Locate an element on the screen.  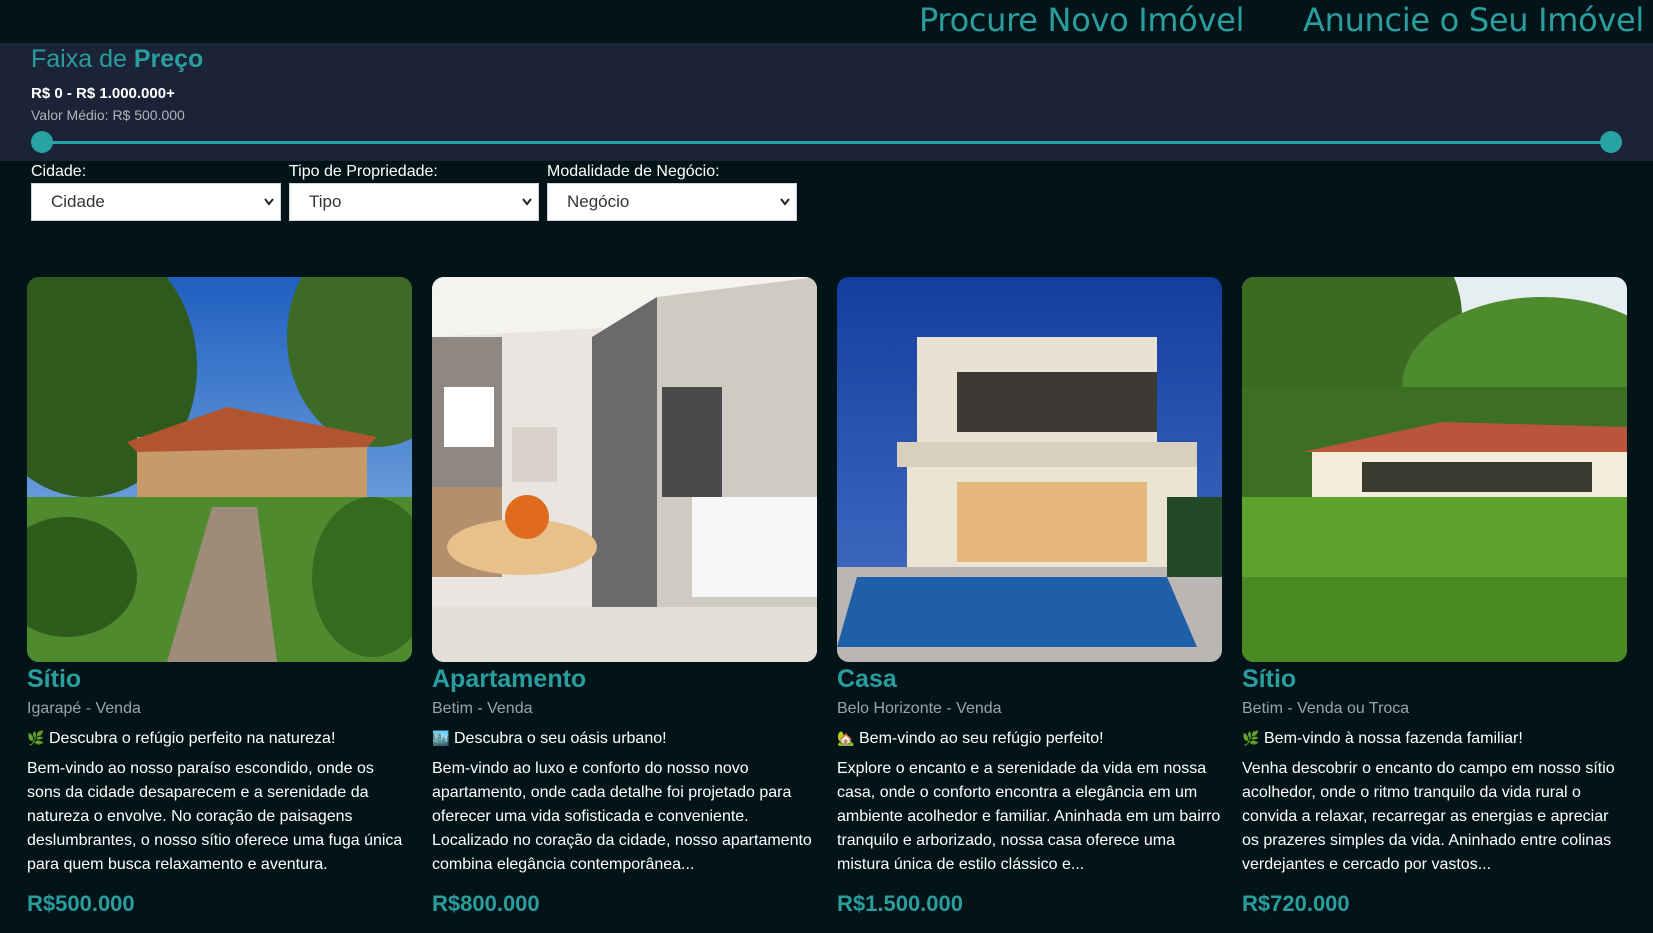
price-slider-track is located at coordinates (826, 142).